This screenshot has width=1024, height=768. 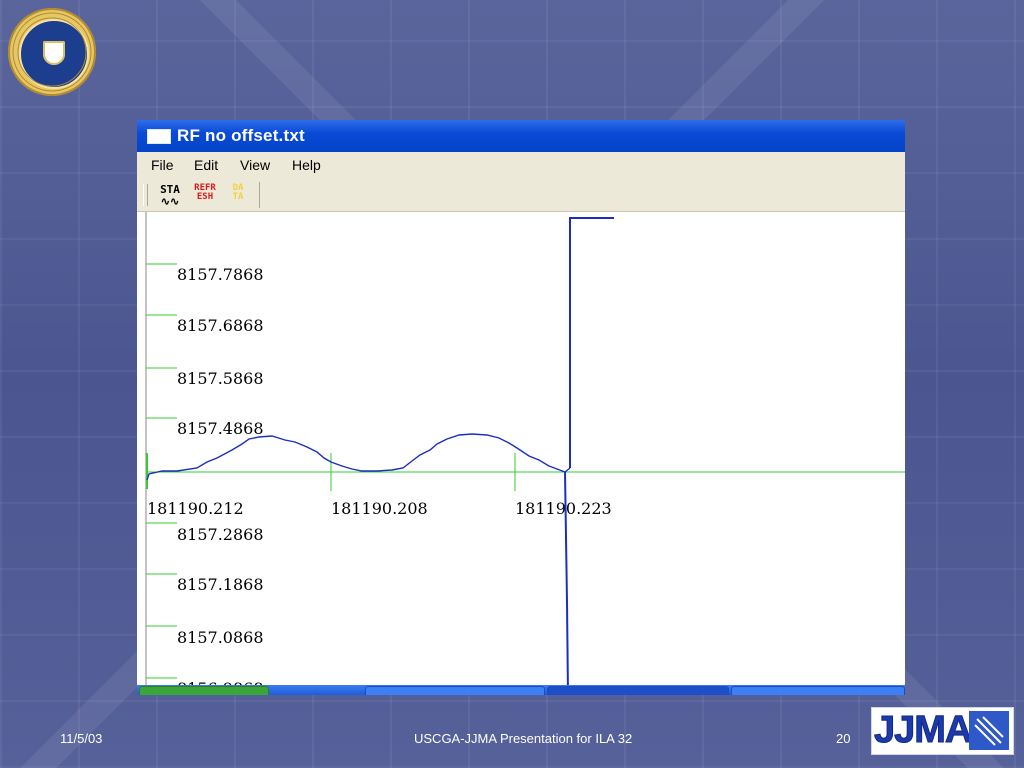 I want to click on y-label-upper-4: 8157.4868, so click(x=220, y=428).